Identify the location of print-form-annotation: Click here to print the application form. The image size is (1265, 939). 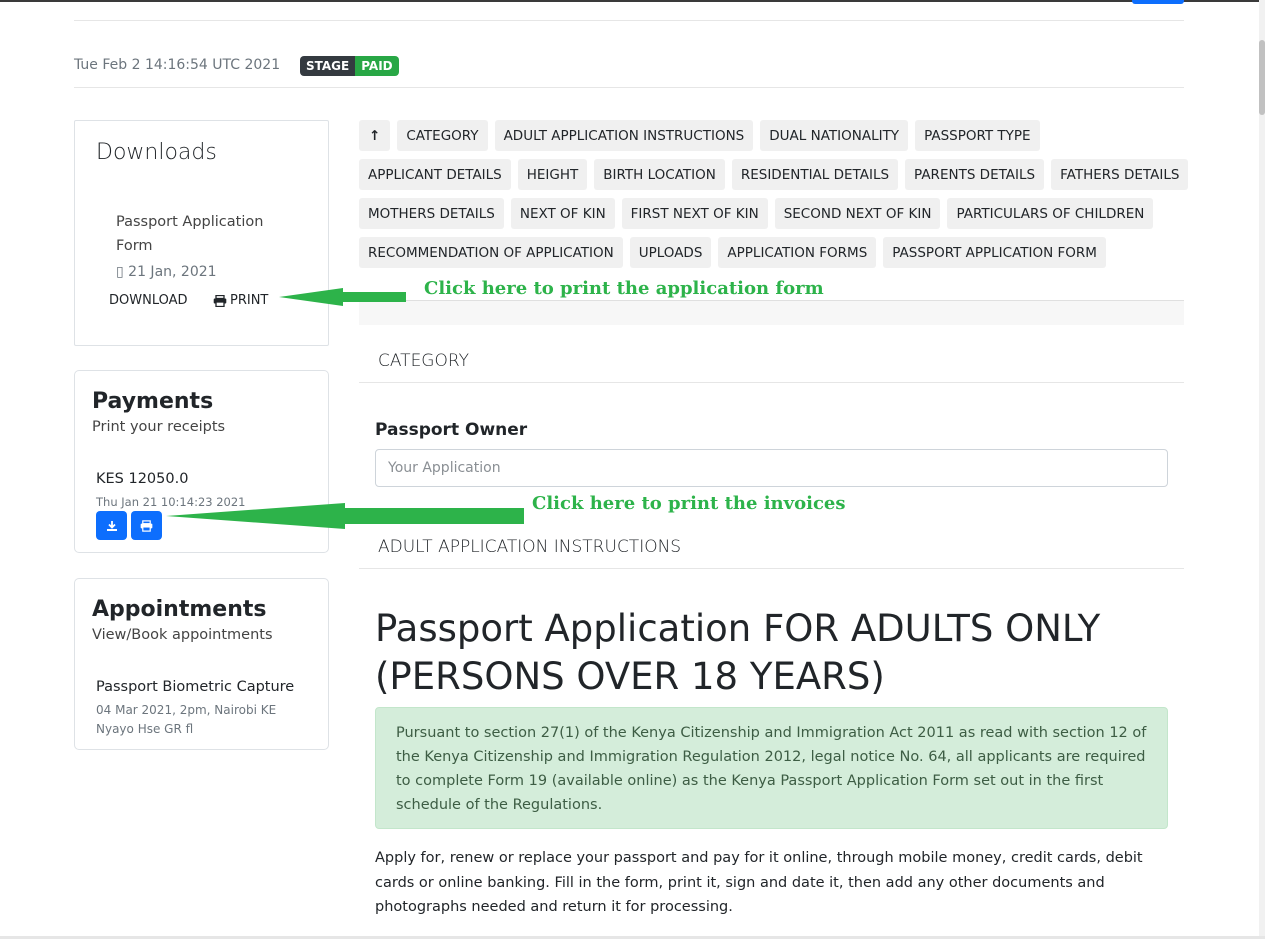
(624, 288).